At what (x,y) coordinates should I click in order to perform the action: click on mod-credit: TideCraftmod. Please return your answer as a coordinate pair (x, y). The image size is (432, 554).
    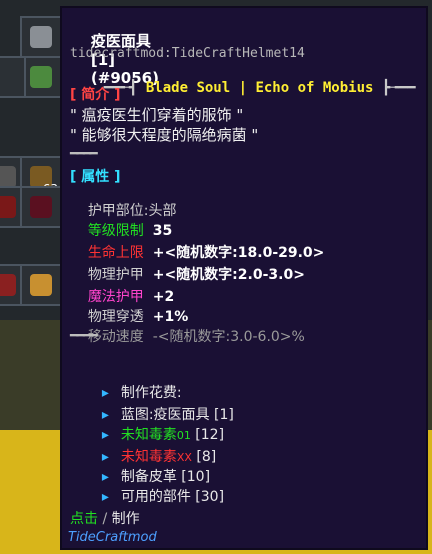
    Looking at the image, I should click on (112, 537).